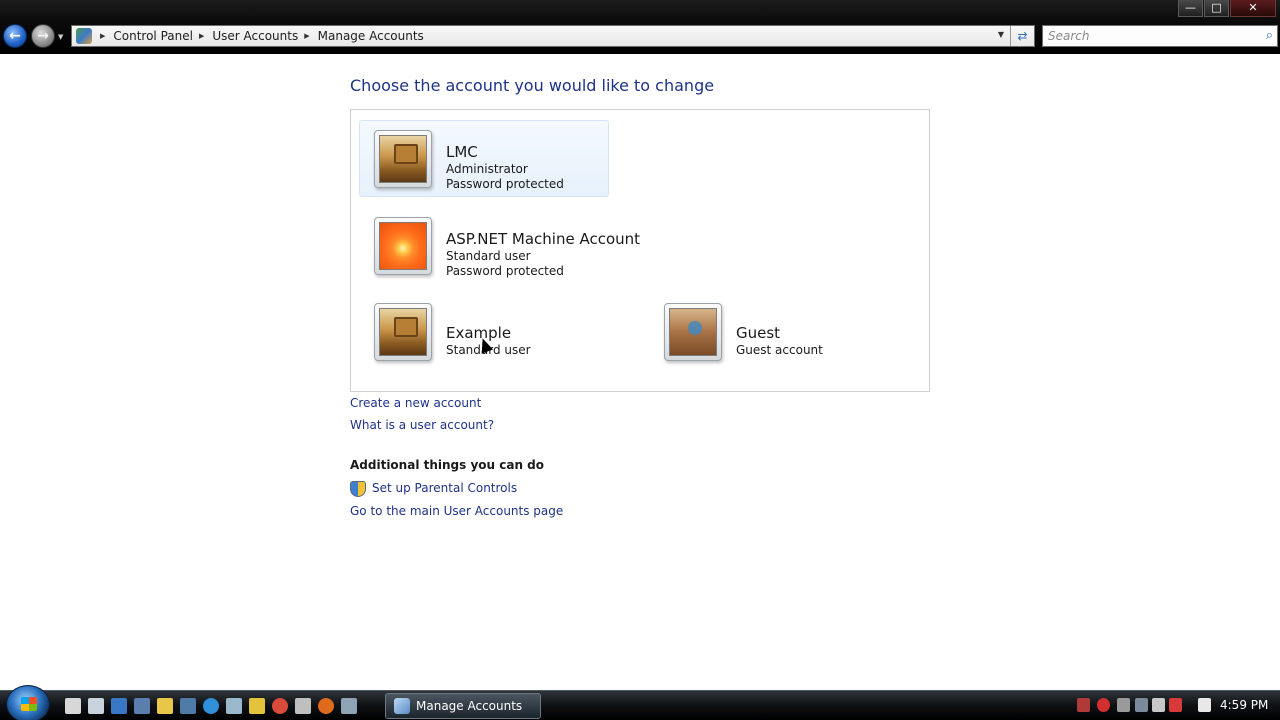 This screenshot has height=720, width=1280. What do you see at coordinates (487, 169) in the screenshot?
I see `account-role: Administrator` at bounding box center [487, 169].